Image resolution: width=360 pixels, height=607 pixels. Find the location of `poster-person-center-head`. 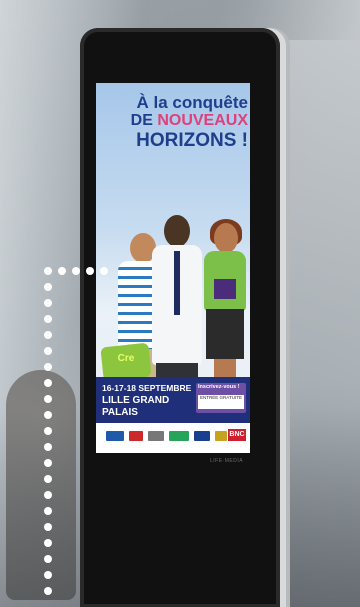

poster-person-center-head is located at coordinates (177, 231).